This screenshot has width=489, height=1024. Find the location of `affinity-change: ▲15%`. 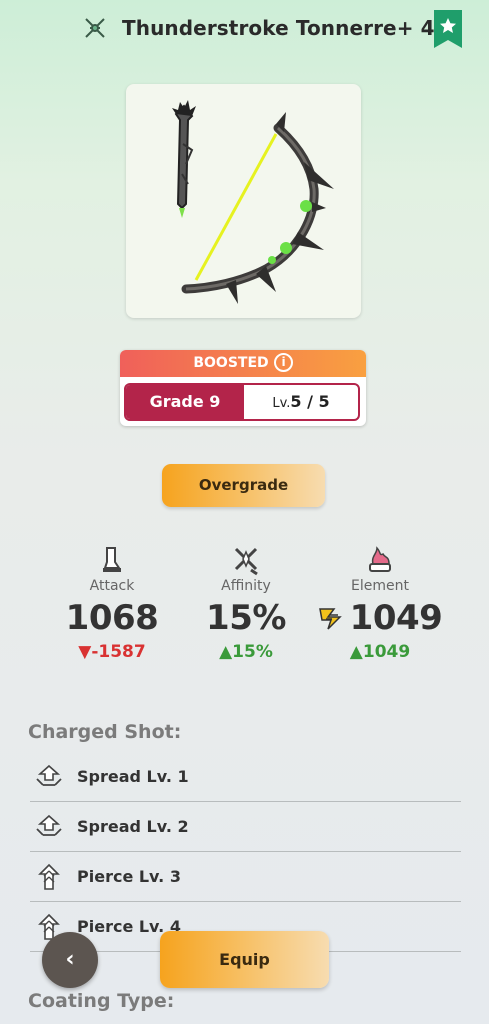

affinity-change: ▲15% is located at coordinates (246, 652).